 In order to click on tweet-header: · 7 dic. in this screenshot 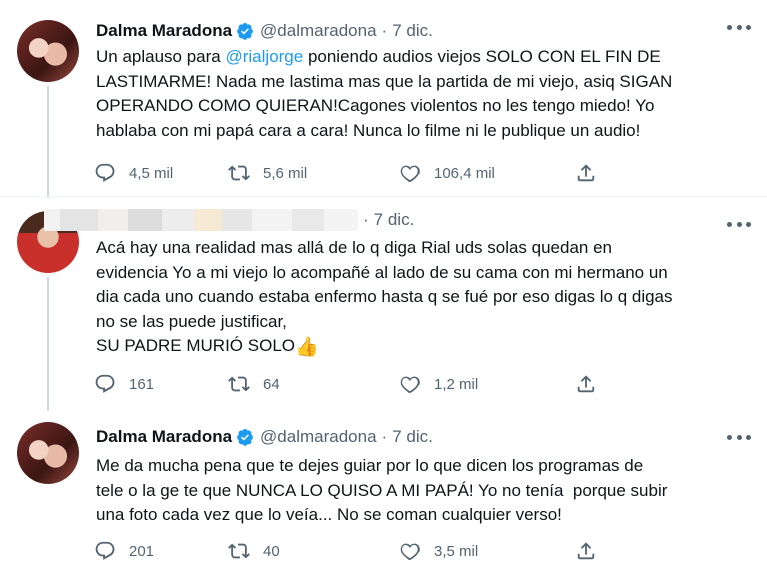, I will do `click(229, 220)`.